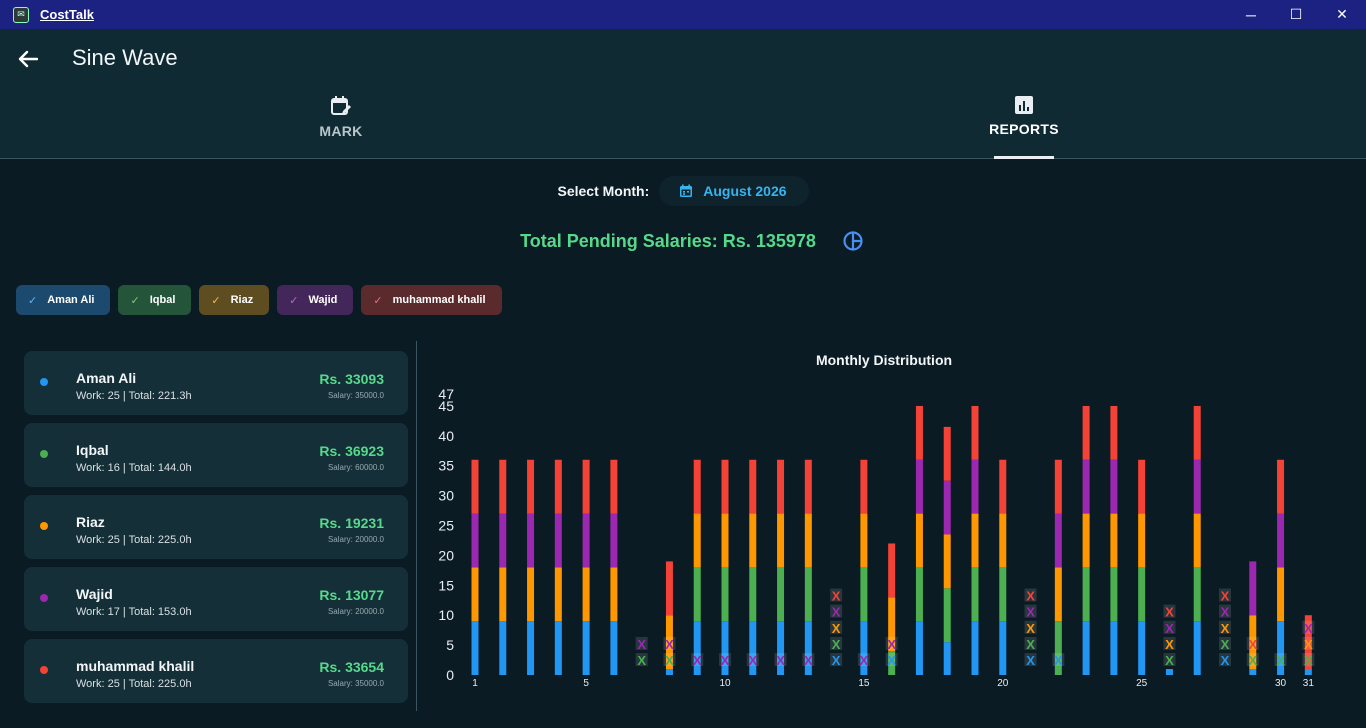 The width and height of the screenshot is (1366, 728). I want to click on y-tick-label: 40, so click(446, 436).